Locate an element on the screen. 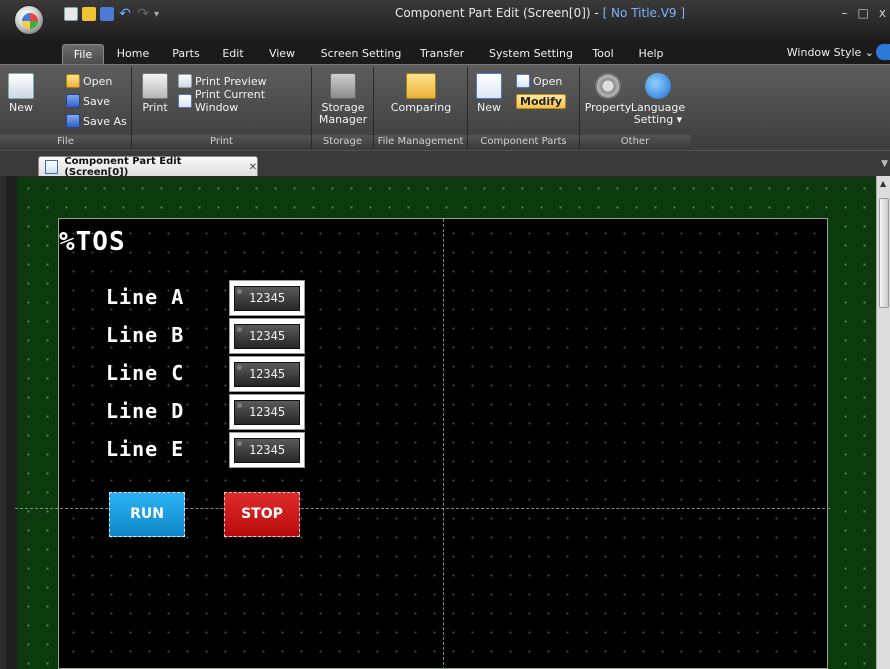 This screenshot has width=890, height=669. document-tab-strip: Component Part Edit (Screen[0]) ✕ ▼ is located at coordinates (445, 164).